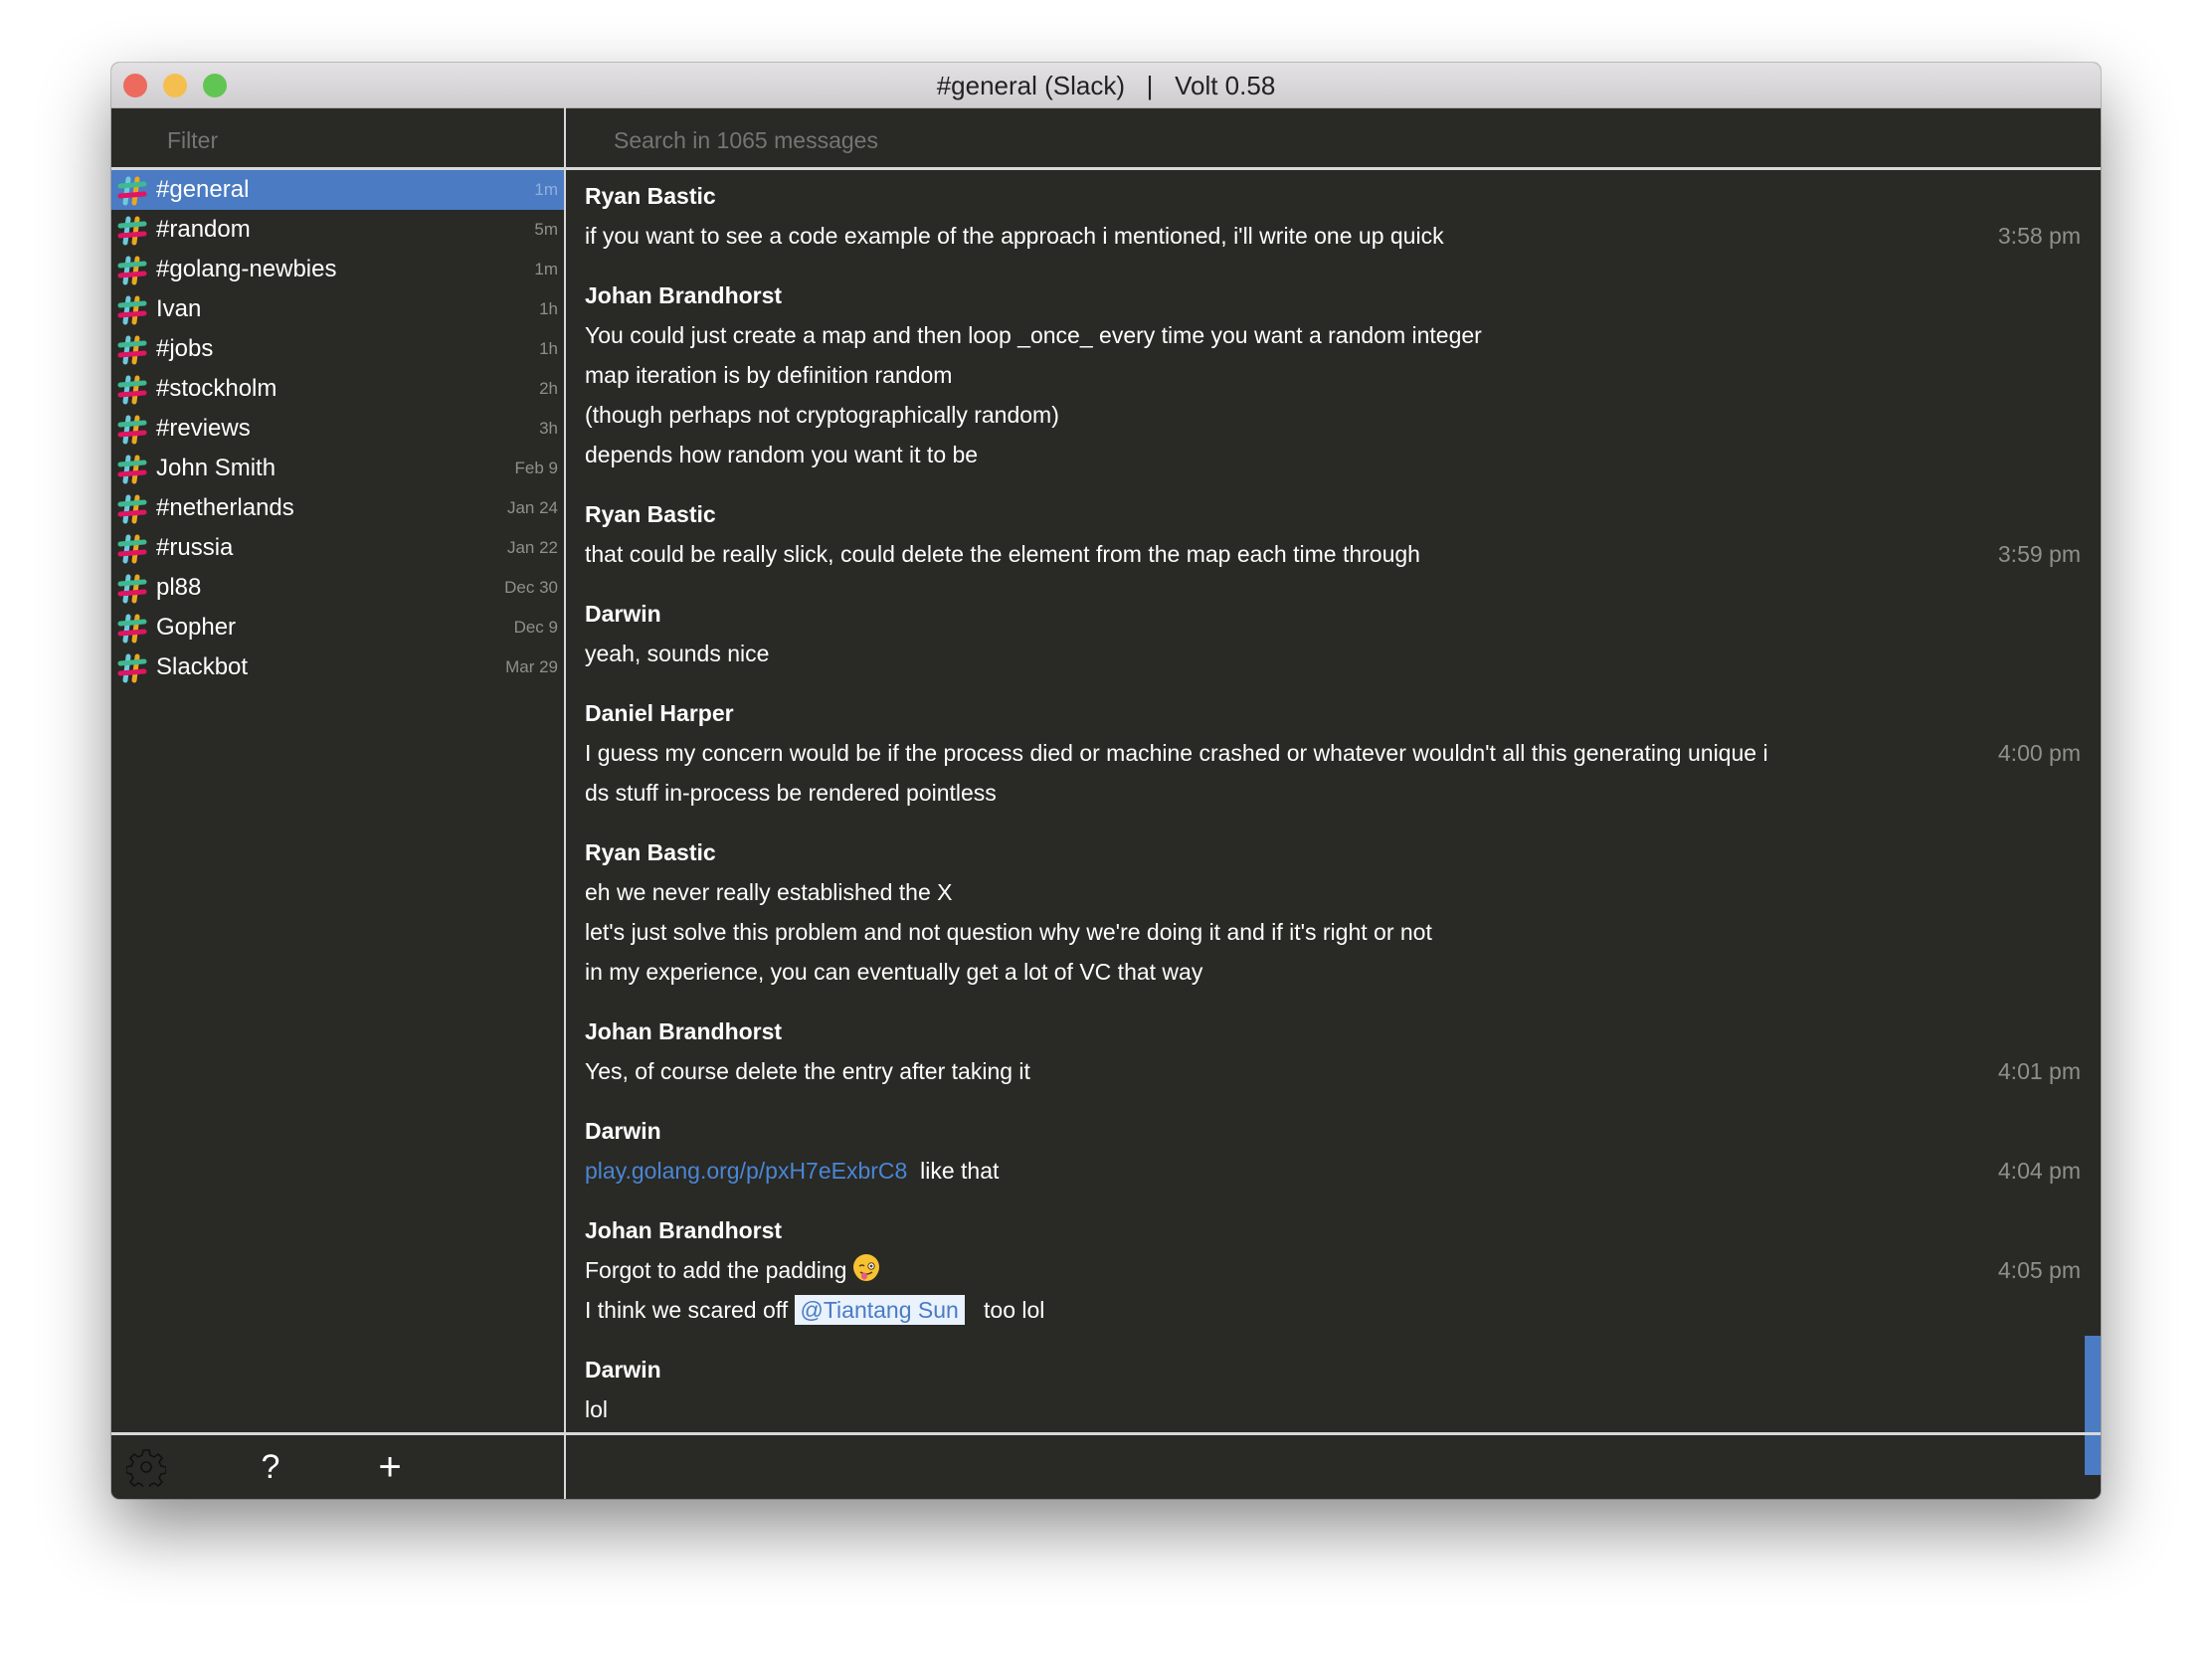 This screenshot has width=2212, height=1659. I want to click on message-line: map iteration is by definition random, so click(1333, 375).